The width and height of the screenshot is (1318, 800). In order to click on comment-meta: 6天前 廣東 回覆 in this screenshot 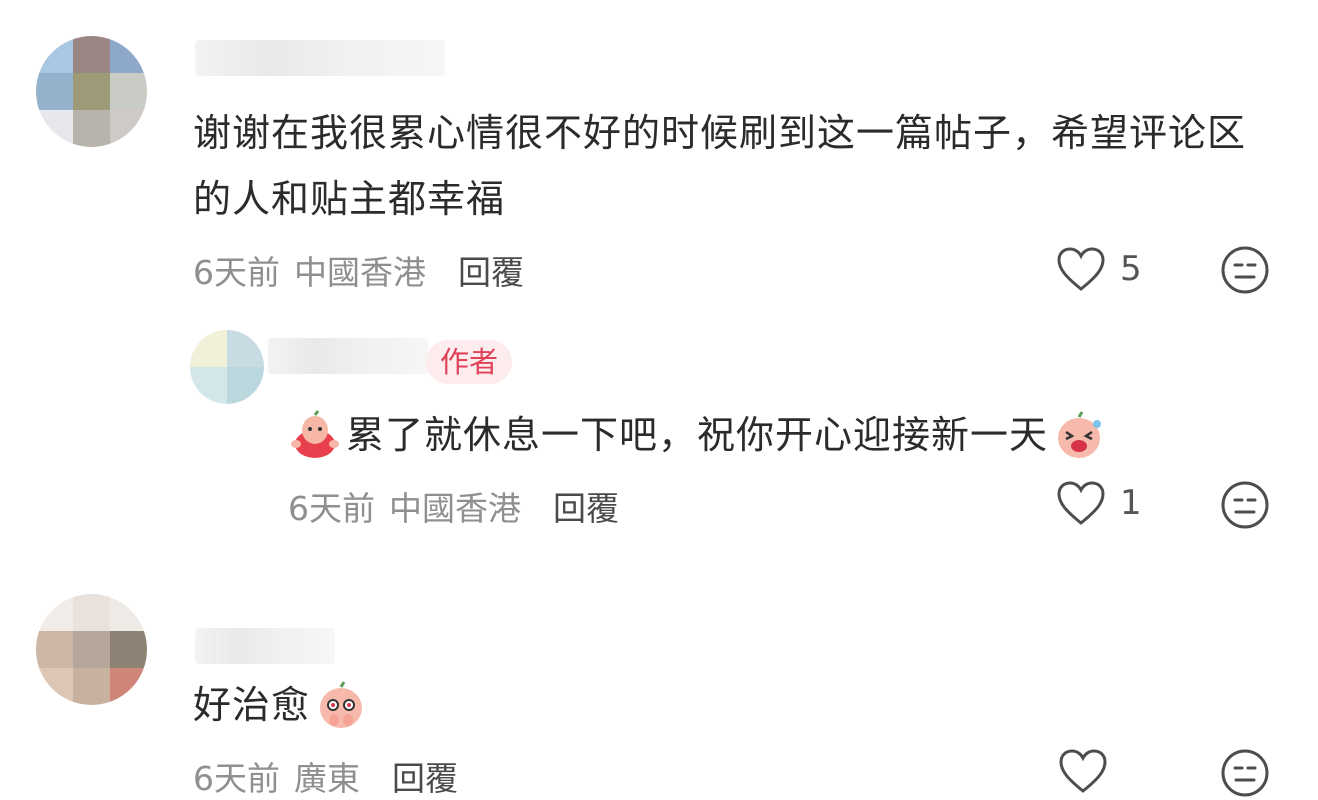, I will do `click(325, 776)`.